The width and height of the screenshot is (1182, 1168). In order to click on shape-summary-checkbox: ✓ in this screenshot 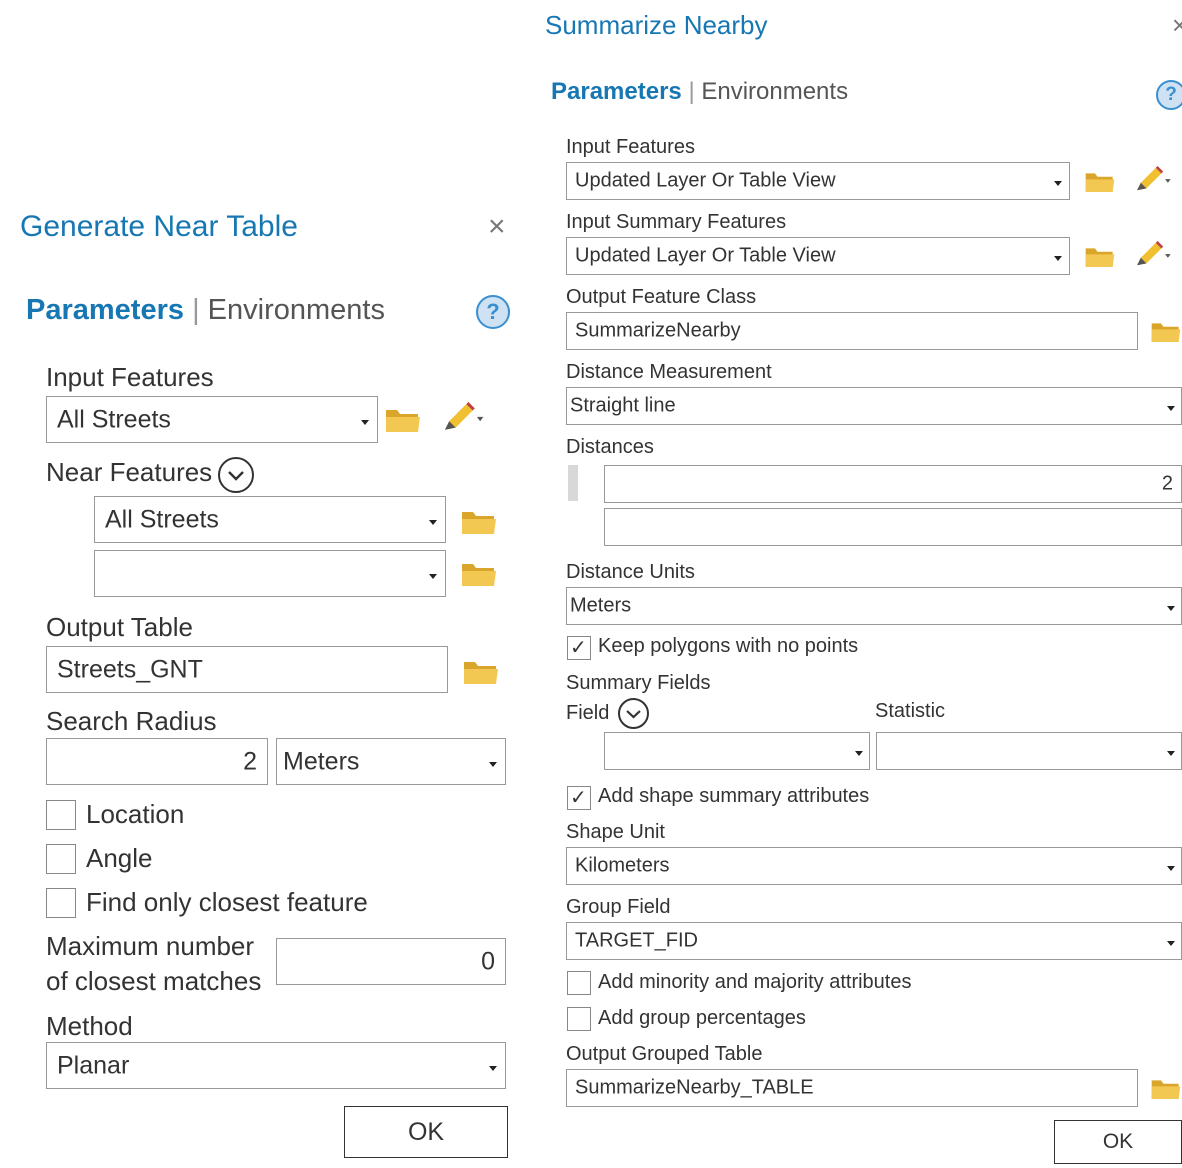, I will do `click(579, 798)`.